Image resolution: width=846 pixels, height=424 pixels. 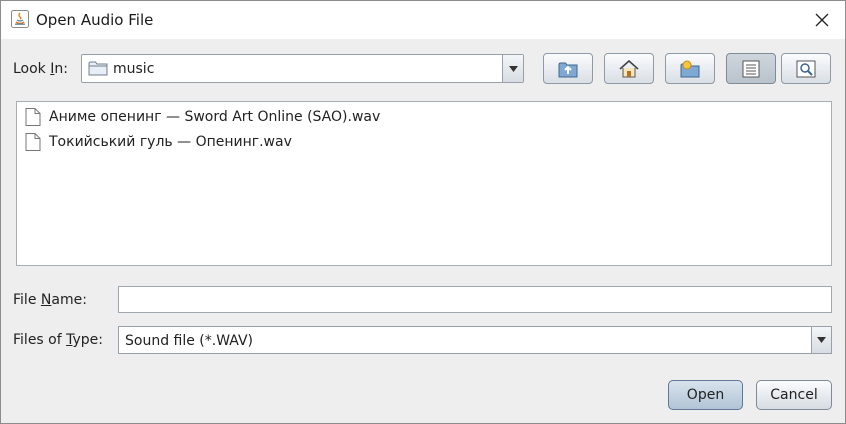 I want to click on look-in-label: Look In:, so click(x=40, y=69).